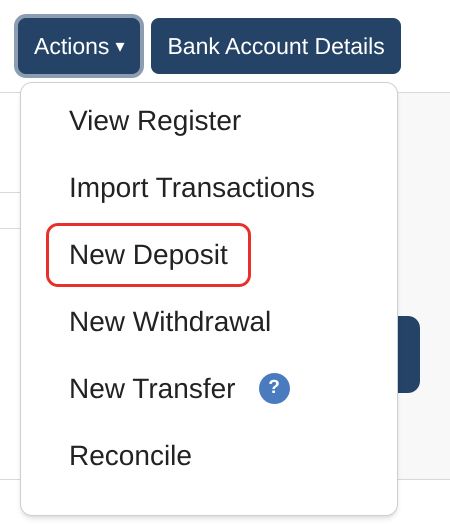 This screenshot has width=450, height=524. What do you see at coordinates (170, 322) in the screenshot?
I see `menu-item: New Withdrawal` at bounding box center [170, 322].